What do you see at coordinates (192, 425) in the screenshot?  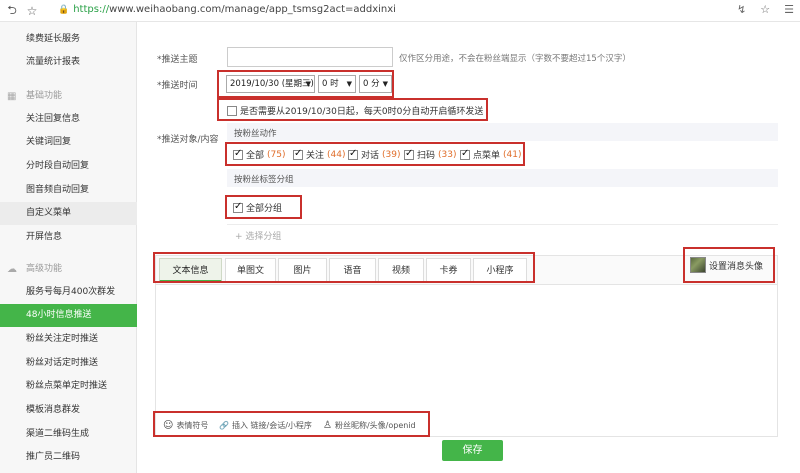 I see `emoji-label: 表情符号` at bounding box center [192, 425].